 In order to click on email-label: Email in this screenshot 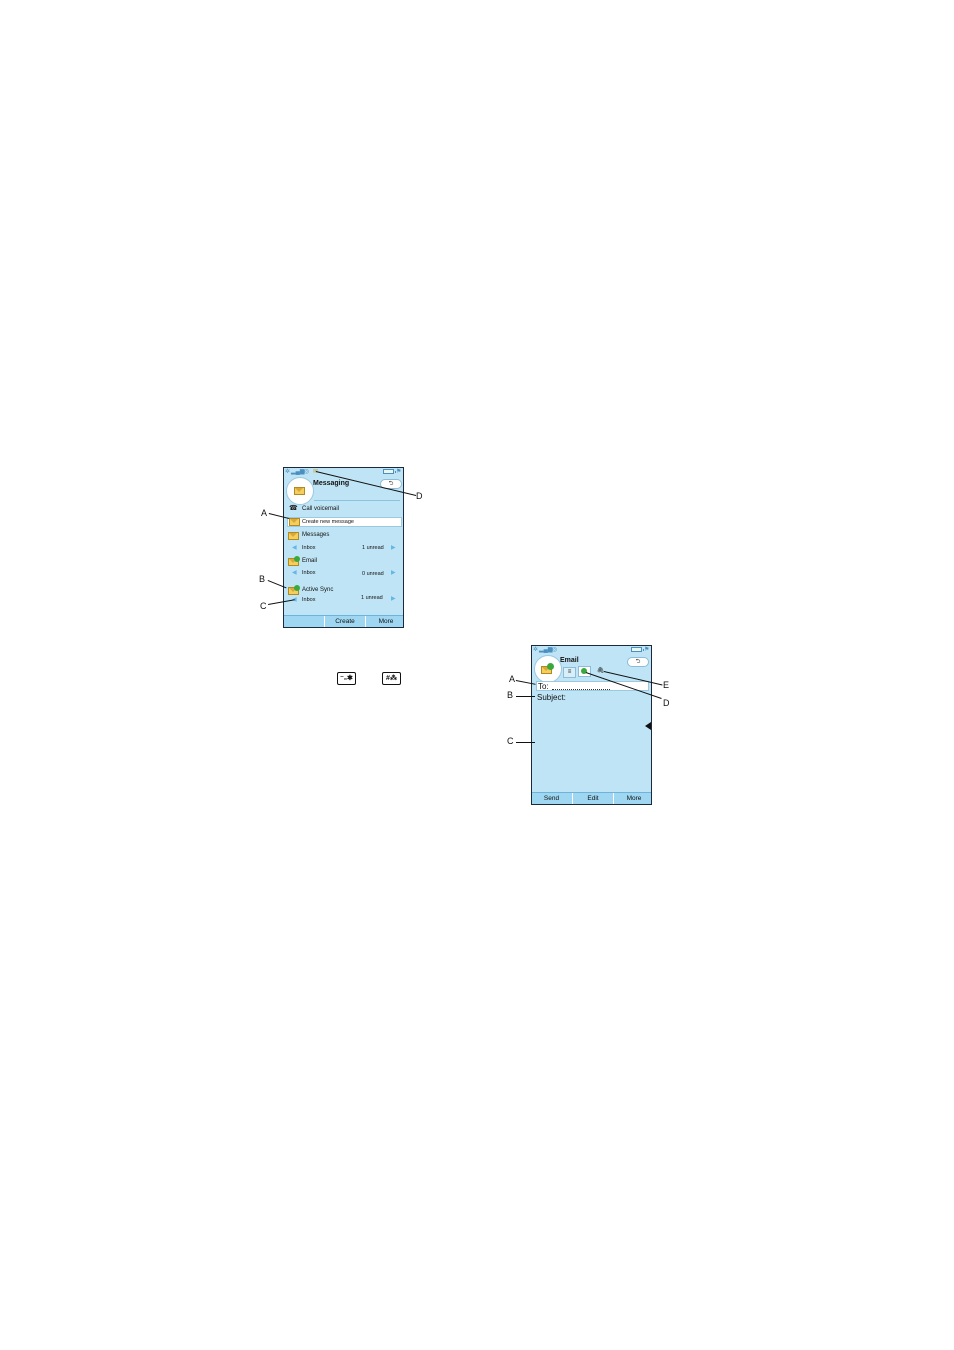, I will do `click(310, 561)`.